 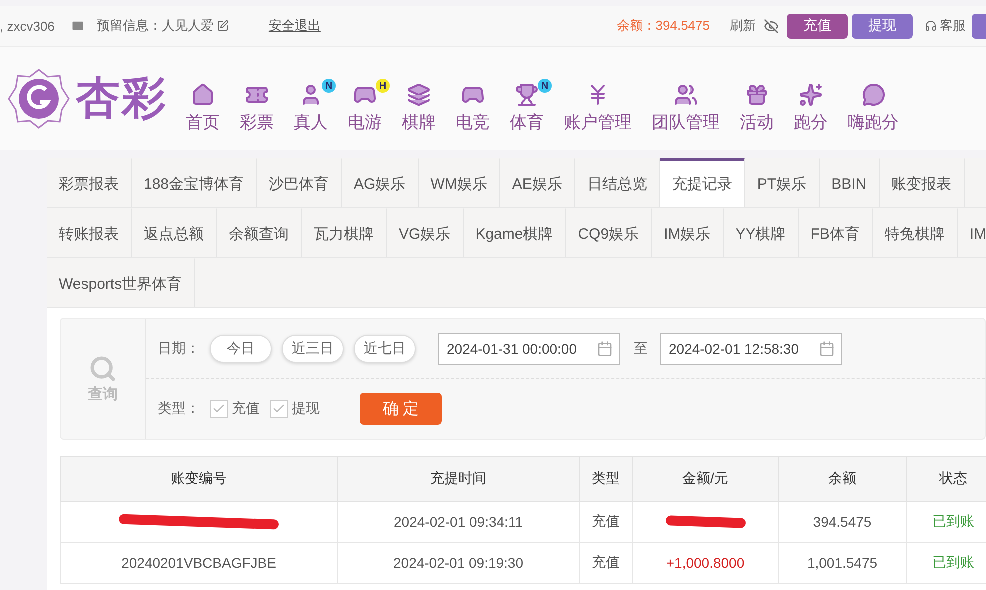 What do you see at coordinates (27, 26) in the screenshot?
I see `username: , zxcv306` at bounding box center [27, 26].